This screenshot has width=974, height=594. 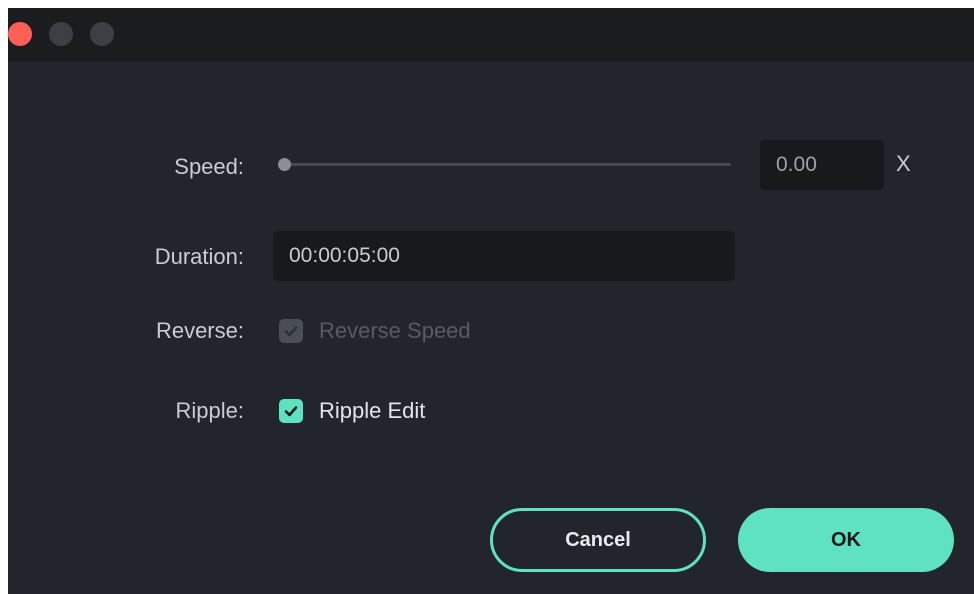 What do you see at coordinates (199, 330) in the screenshot?
I see `reverse-label: Reverse:` at bounding box center [199, 330].